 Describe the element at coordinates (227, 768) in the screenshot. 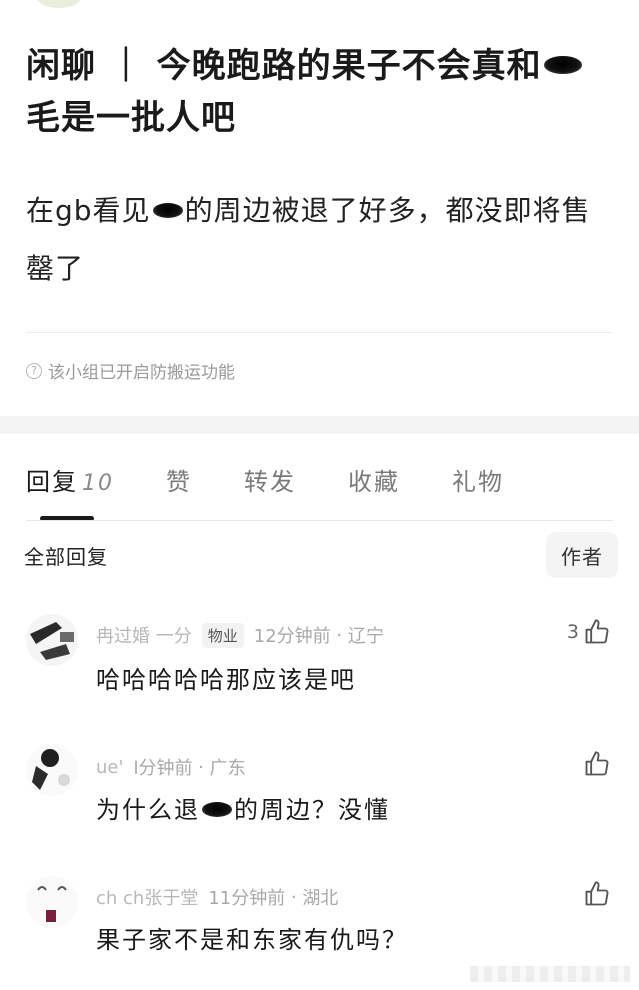

I see `comment-region: 广东` at that location.